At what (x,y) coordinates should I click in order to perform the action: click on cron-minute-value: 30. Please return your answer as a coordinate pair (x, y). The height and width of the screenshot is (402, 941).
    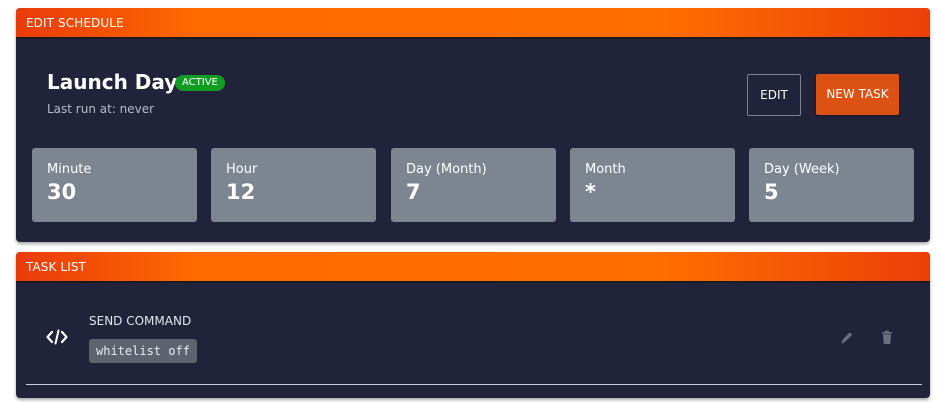
    Looking at the image, I should click on (62, 192).